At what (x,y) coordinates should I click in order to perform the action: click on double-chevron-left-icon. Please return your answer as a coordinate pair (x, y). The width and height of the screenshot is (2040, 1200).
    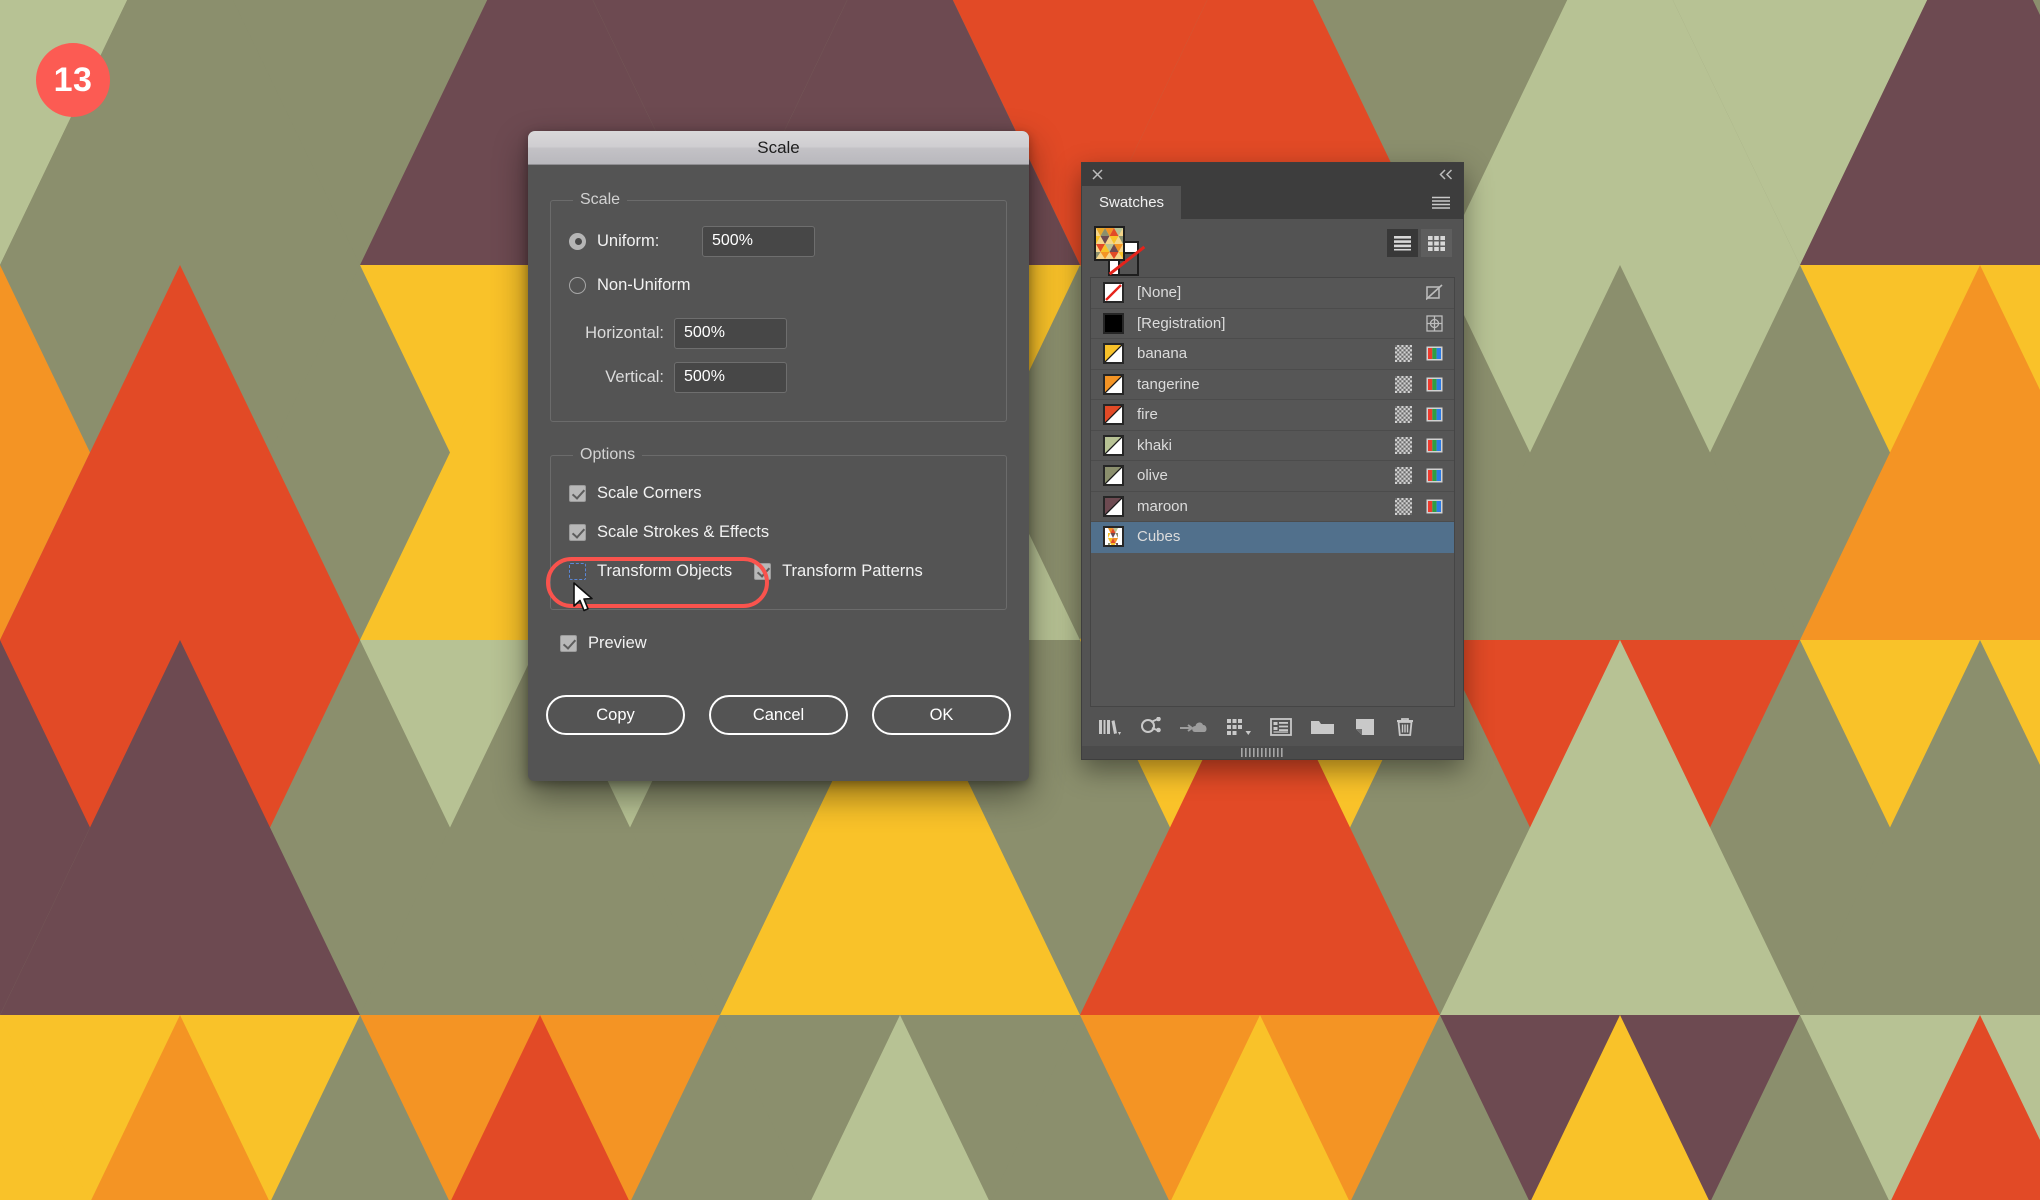
    Looking at the image, I should click on (1446, 174).